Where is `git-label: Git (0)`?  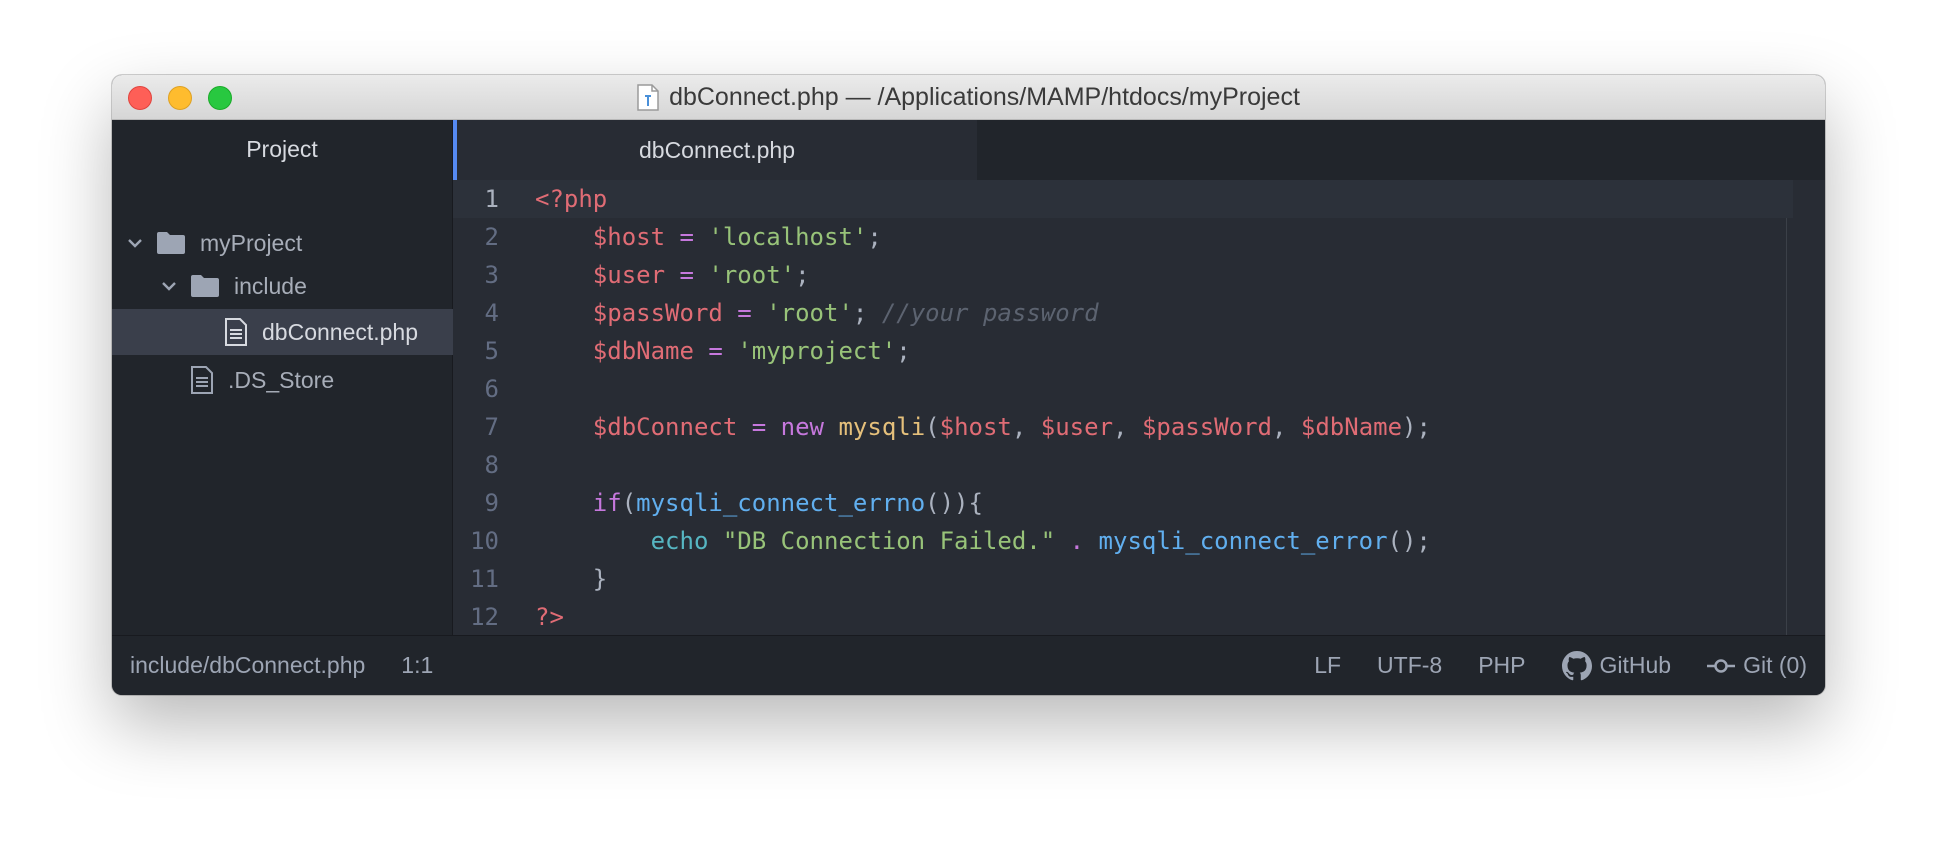
git-label: Git (0) is located at coordinates (1775, 665).